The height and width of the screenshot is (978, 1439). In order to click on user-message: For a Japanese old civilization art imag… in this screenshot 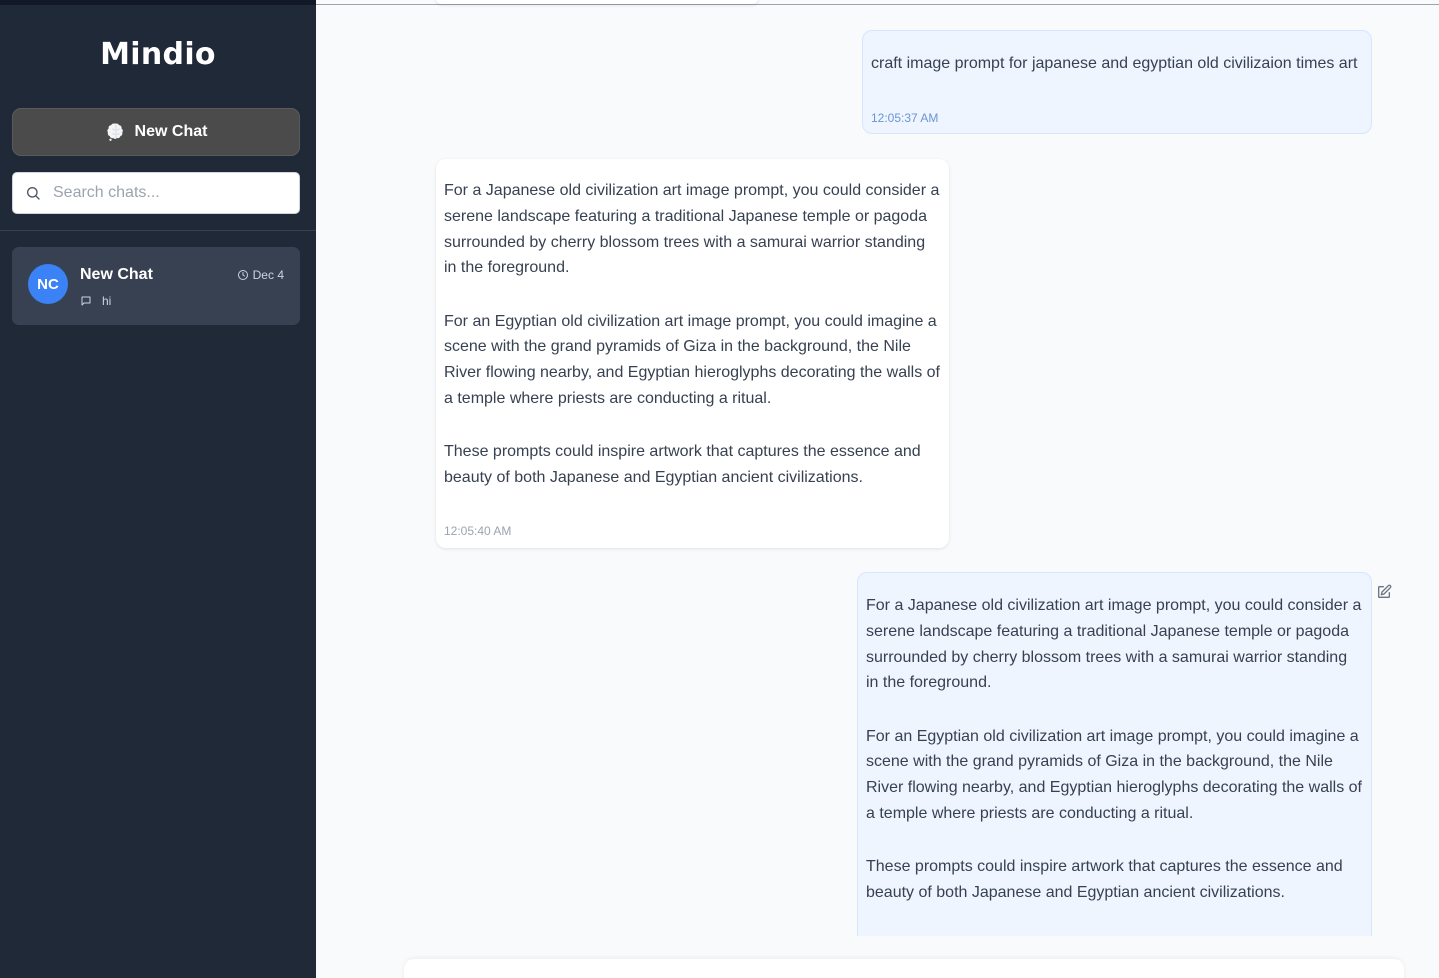, I will do `click(1114, 762)`.